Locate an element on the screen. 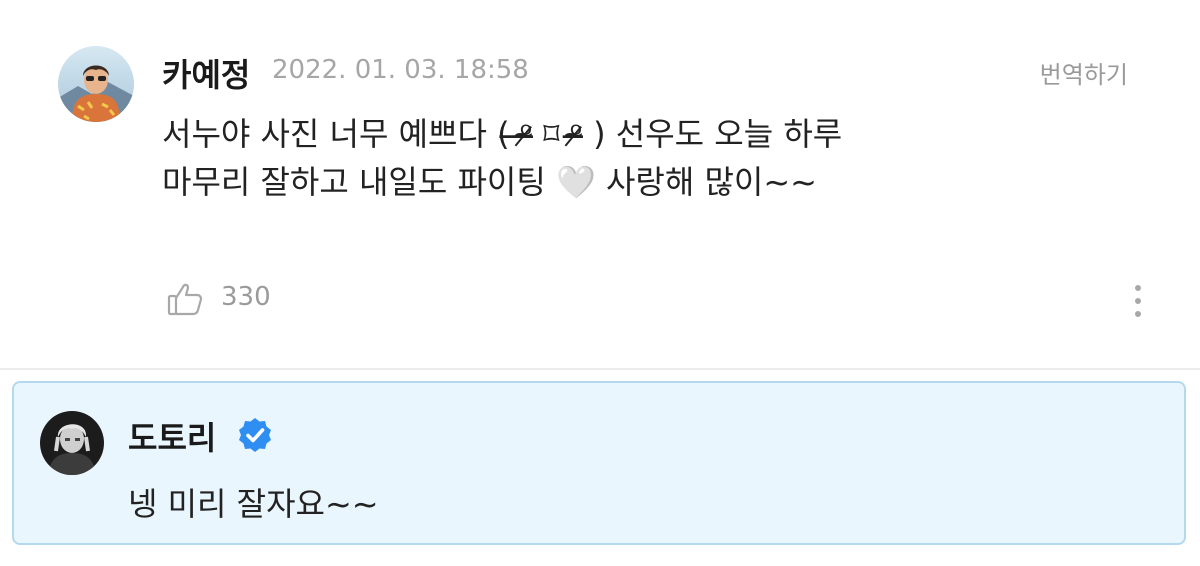 This screenshot has width=1200, height=566. comment-timestamp: 2022. 01. 03. 18:58 is located at coordinates (400, 70).